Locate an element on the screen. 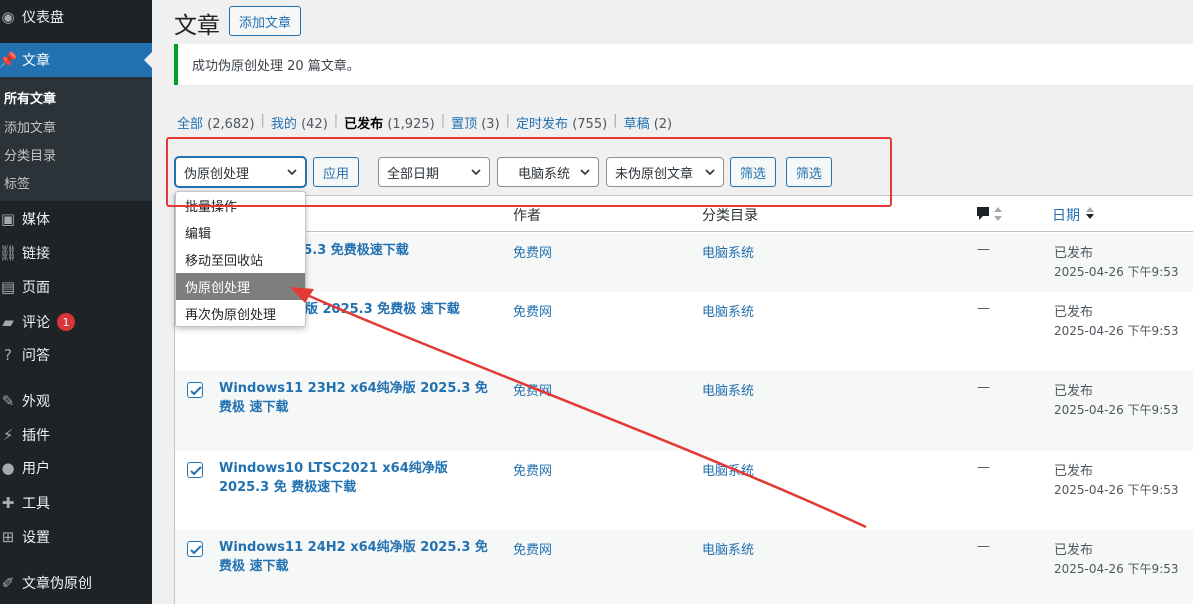  sidebar-item-tools: ✚ 工具 is located at coordinates (76, 503).